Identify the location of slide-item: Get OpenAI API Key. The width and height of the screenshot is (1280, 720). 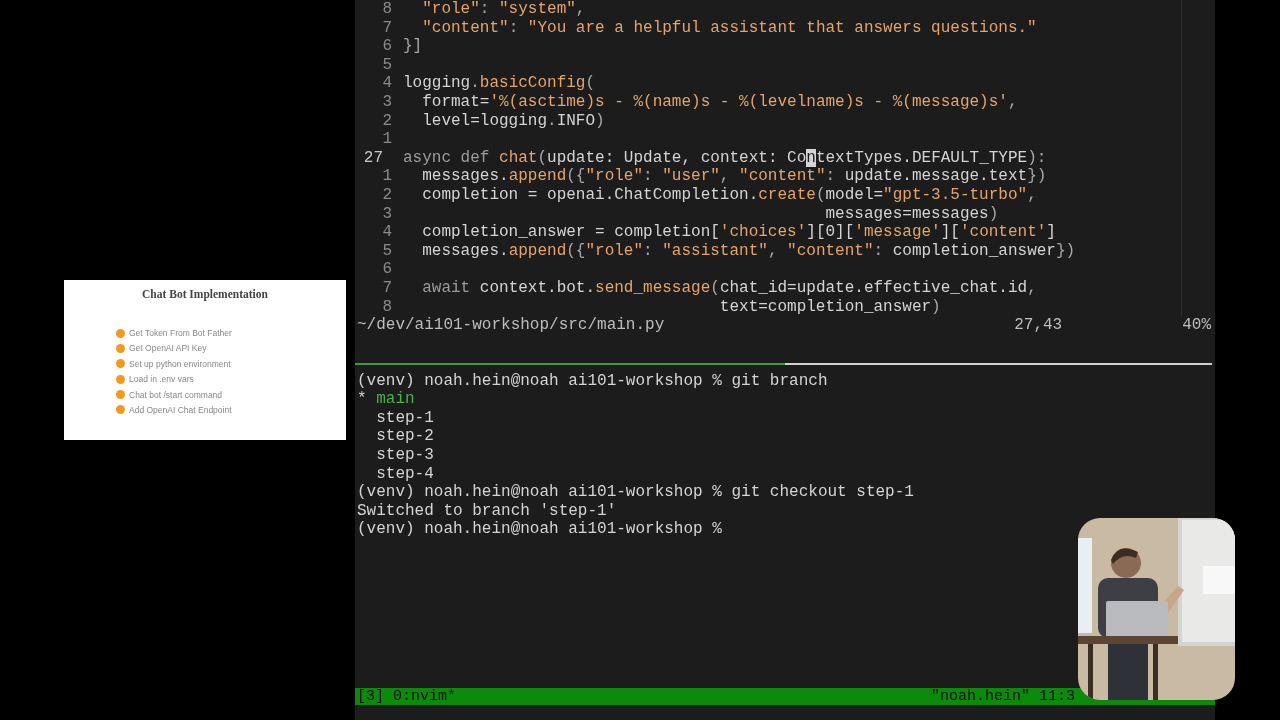
(168, 348).